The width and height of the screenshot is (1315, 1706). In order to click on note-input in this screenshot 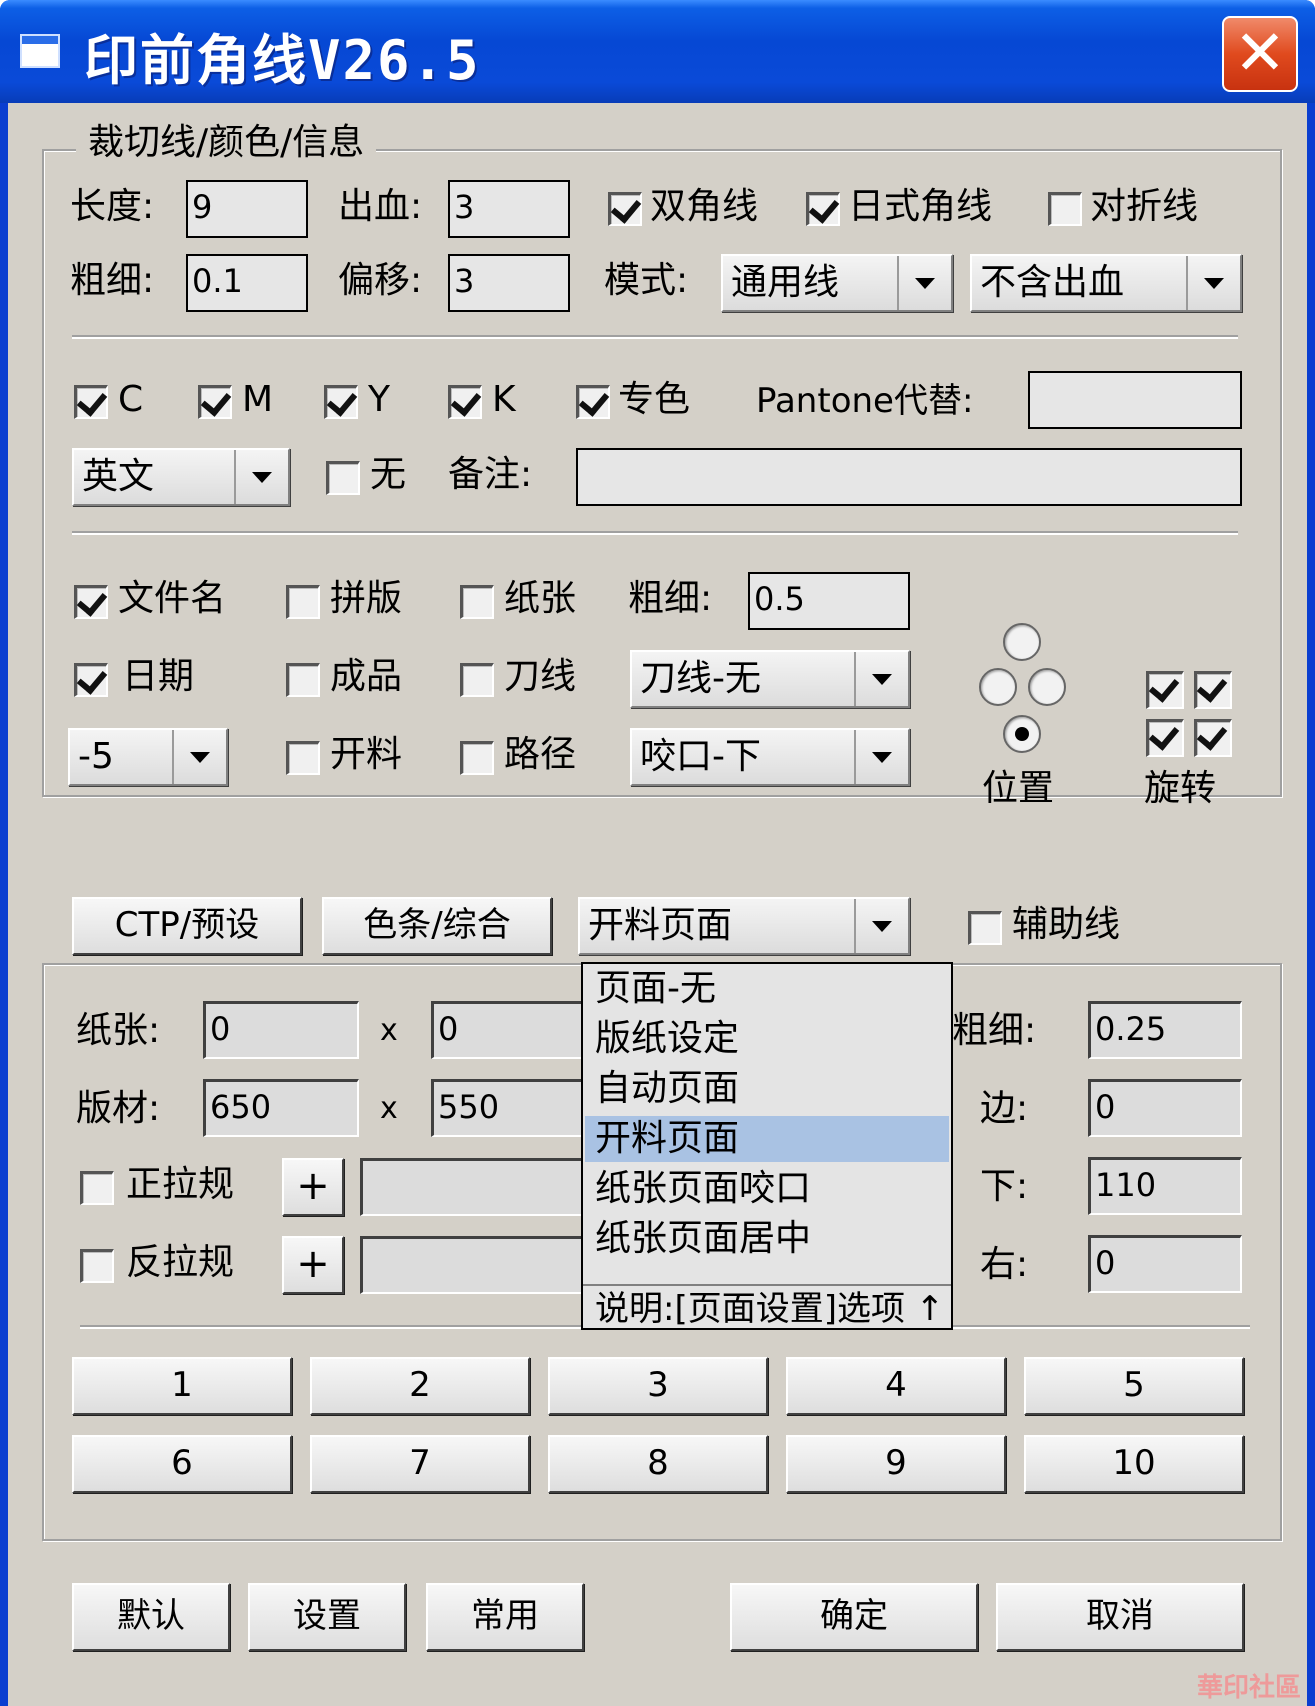, I will do `click(909, 477)`.